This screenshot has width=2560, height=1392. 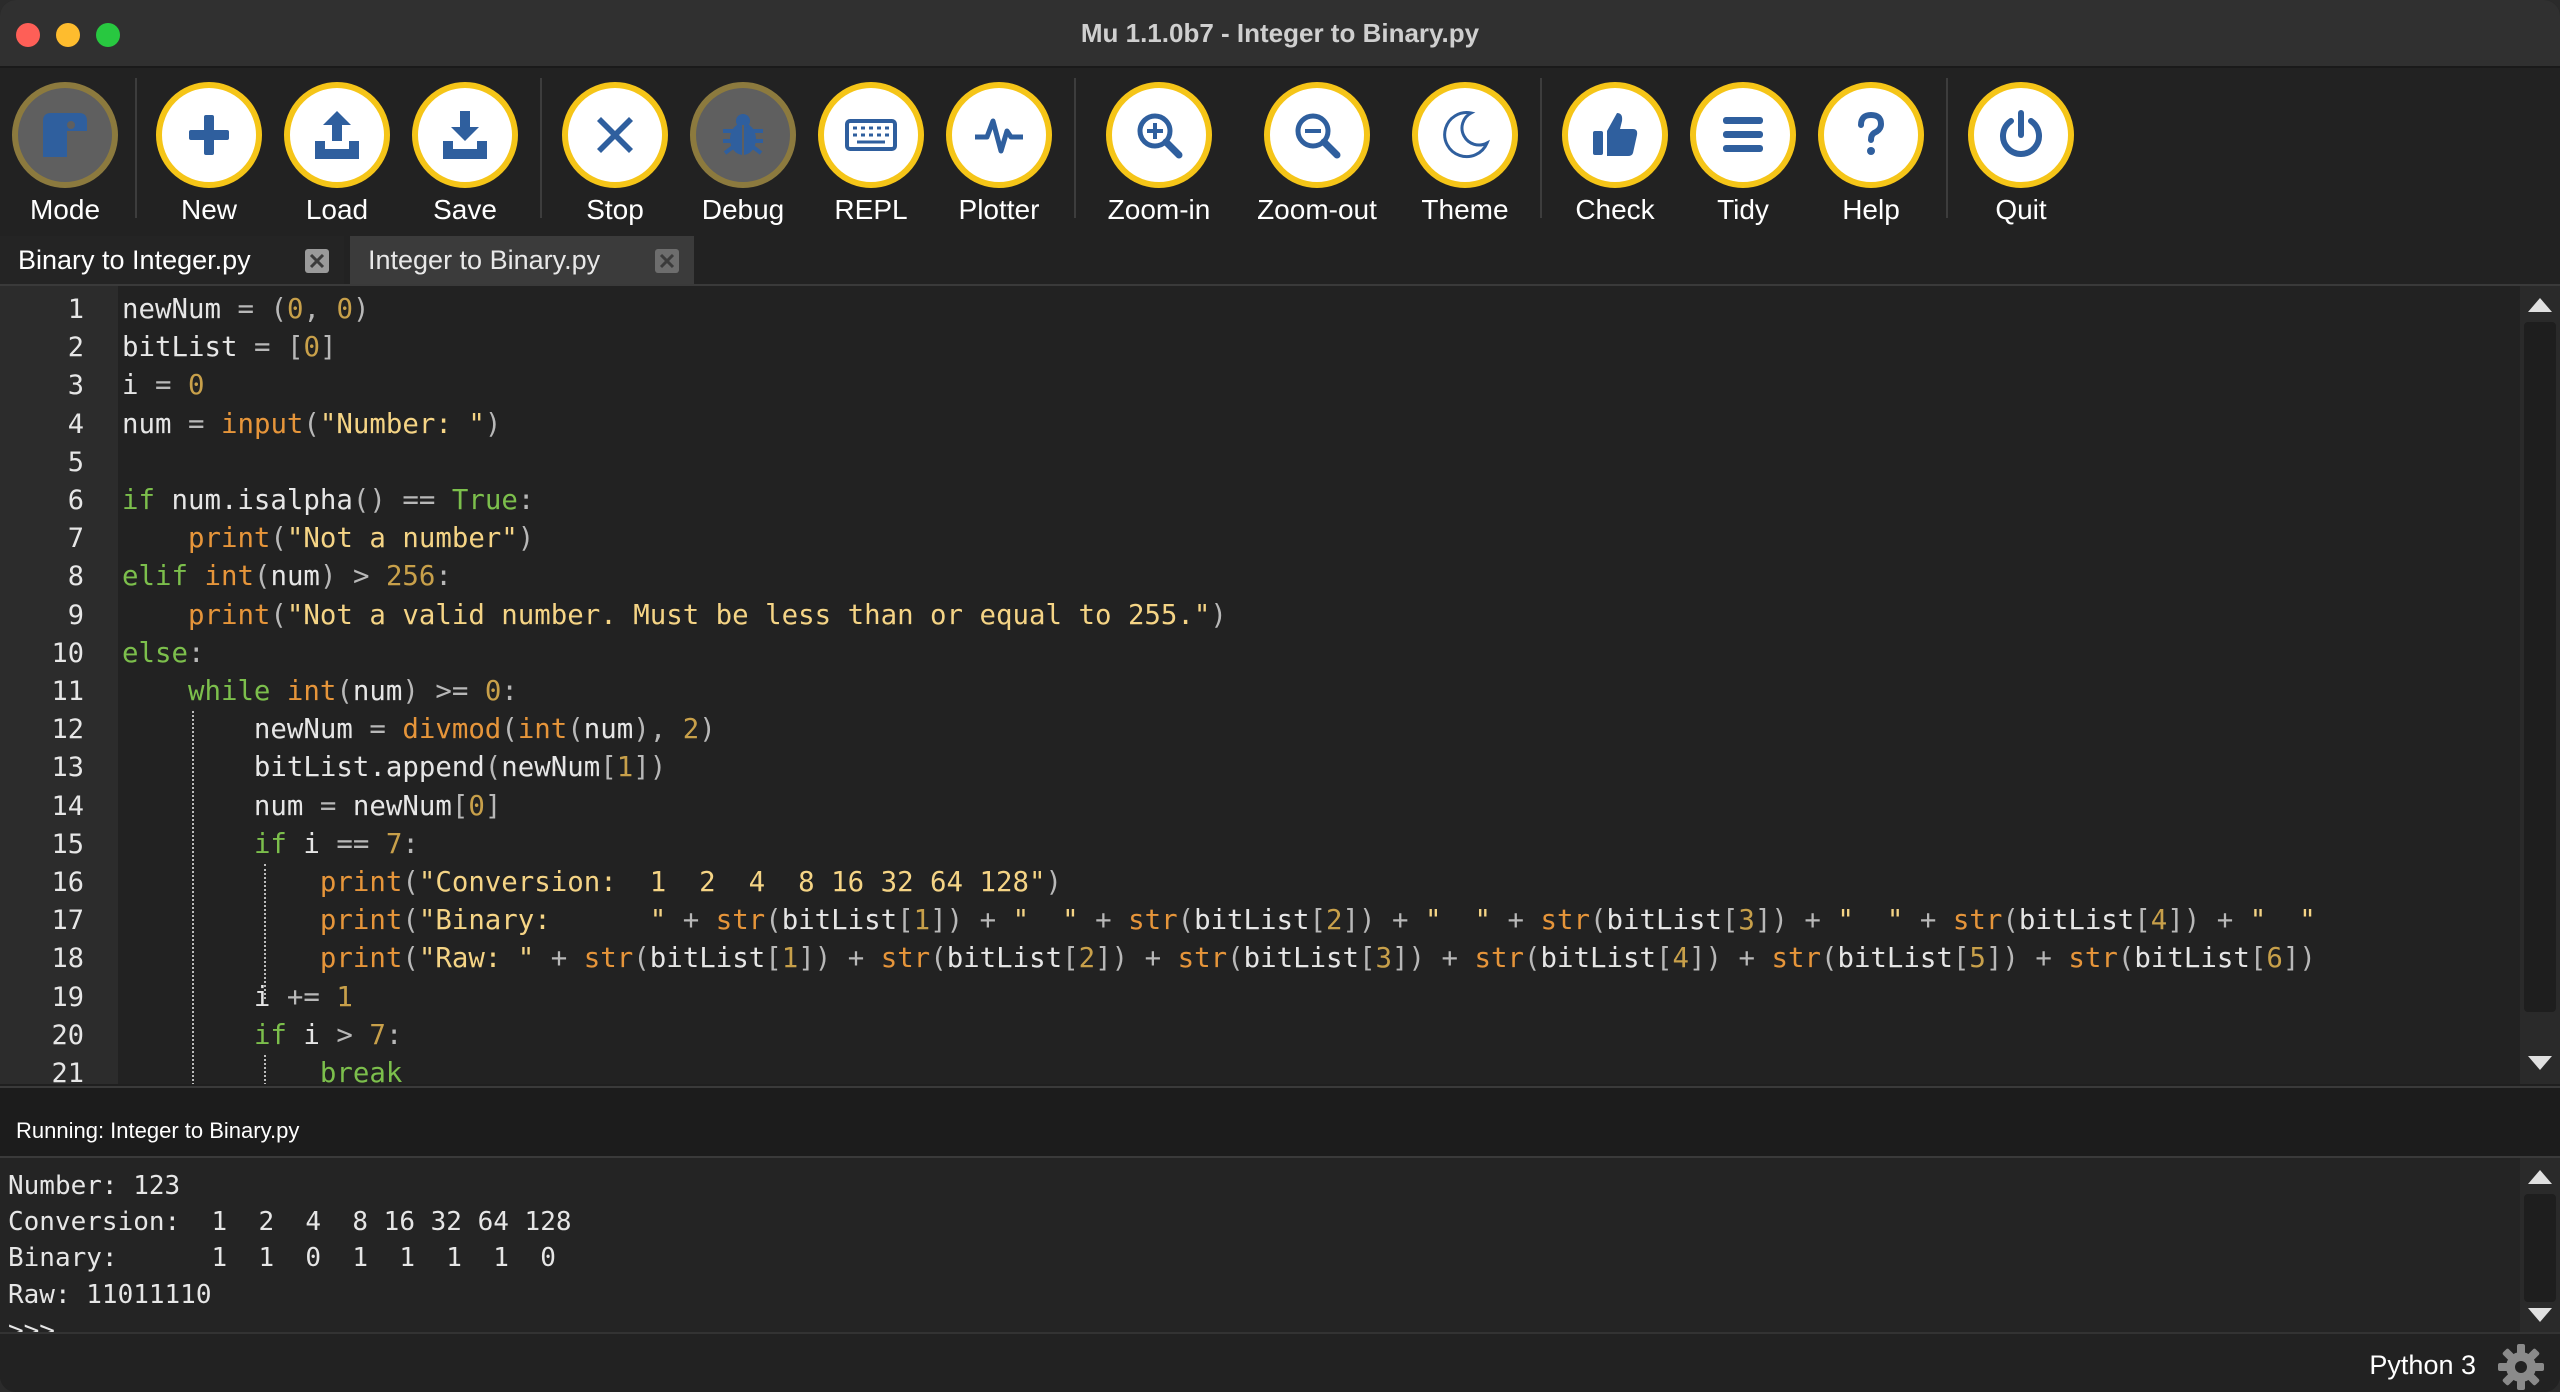 What do you see at coordinates (67, 653) in the screenshot?
I see `line-number: 10` at bounding box center [67, 653].